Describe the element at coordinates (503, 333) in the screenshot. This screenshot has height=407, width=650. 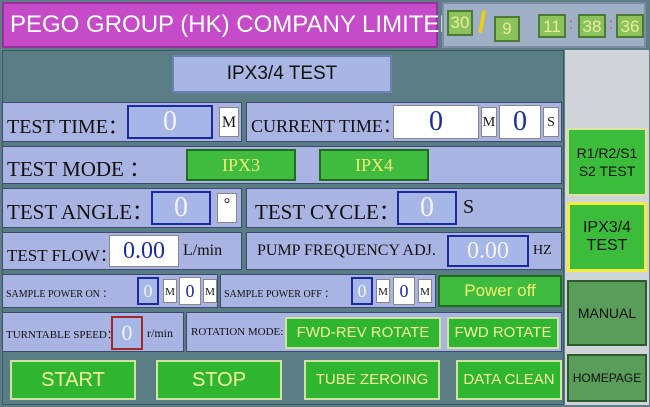
I see `fwd-rotate-button: FWD ROTATE` at that location.